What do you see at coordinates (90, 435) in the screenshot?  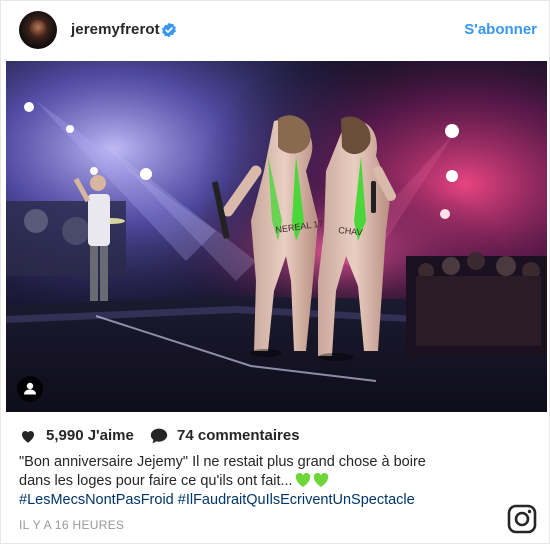 I see `likes-count: 5,990 J'aime` at bounding box center [90, 435].